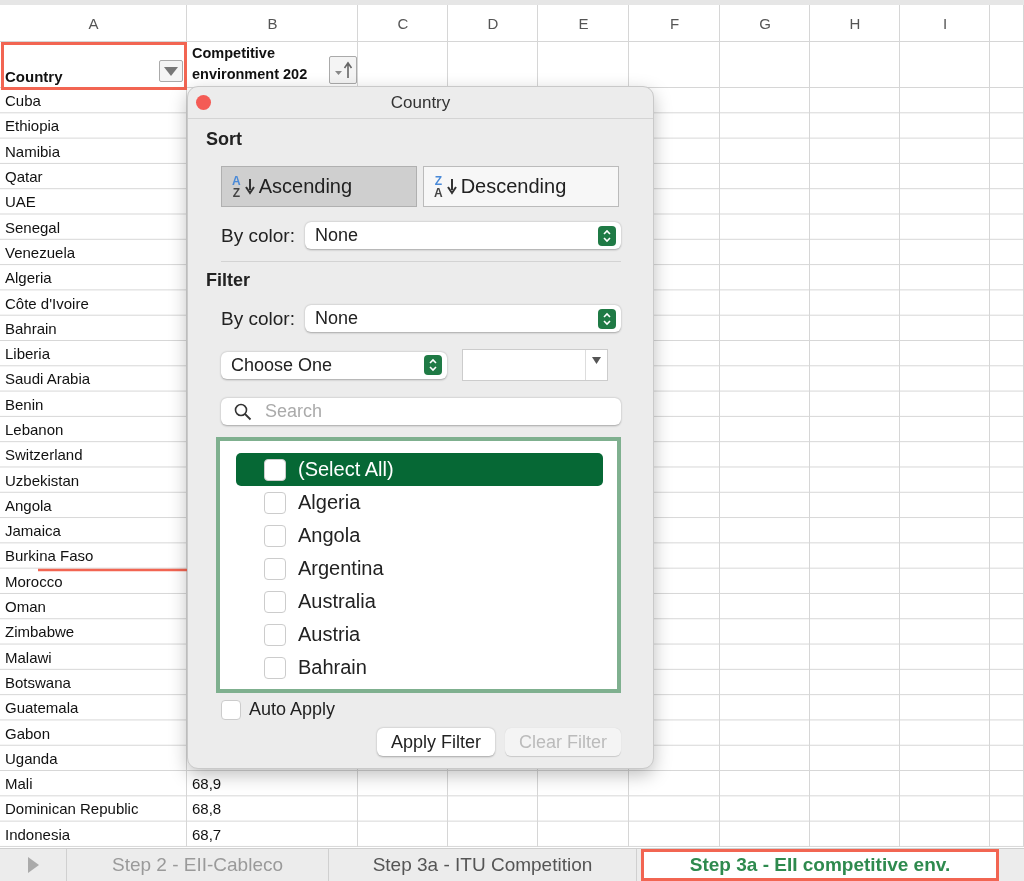  What do you see at coordinates (28, 354) in the screenshot?
I see `table-cell: Liberia` at bounding box center [28, 354].